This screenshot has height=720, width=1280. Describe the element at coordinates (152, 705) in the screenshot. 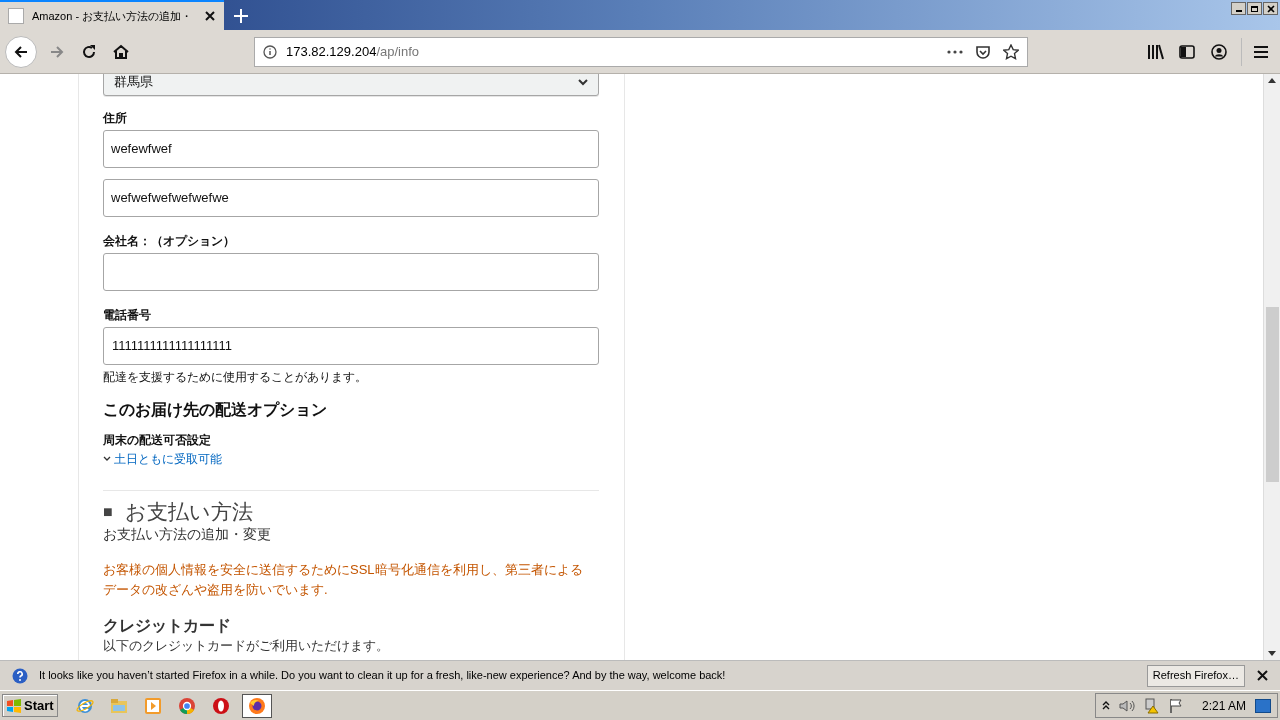

I see `play-icon` at that location.